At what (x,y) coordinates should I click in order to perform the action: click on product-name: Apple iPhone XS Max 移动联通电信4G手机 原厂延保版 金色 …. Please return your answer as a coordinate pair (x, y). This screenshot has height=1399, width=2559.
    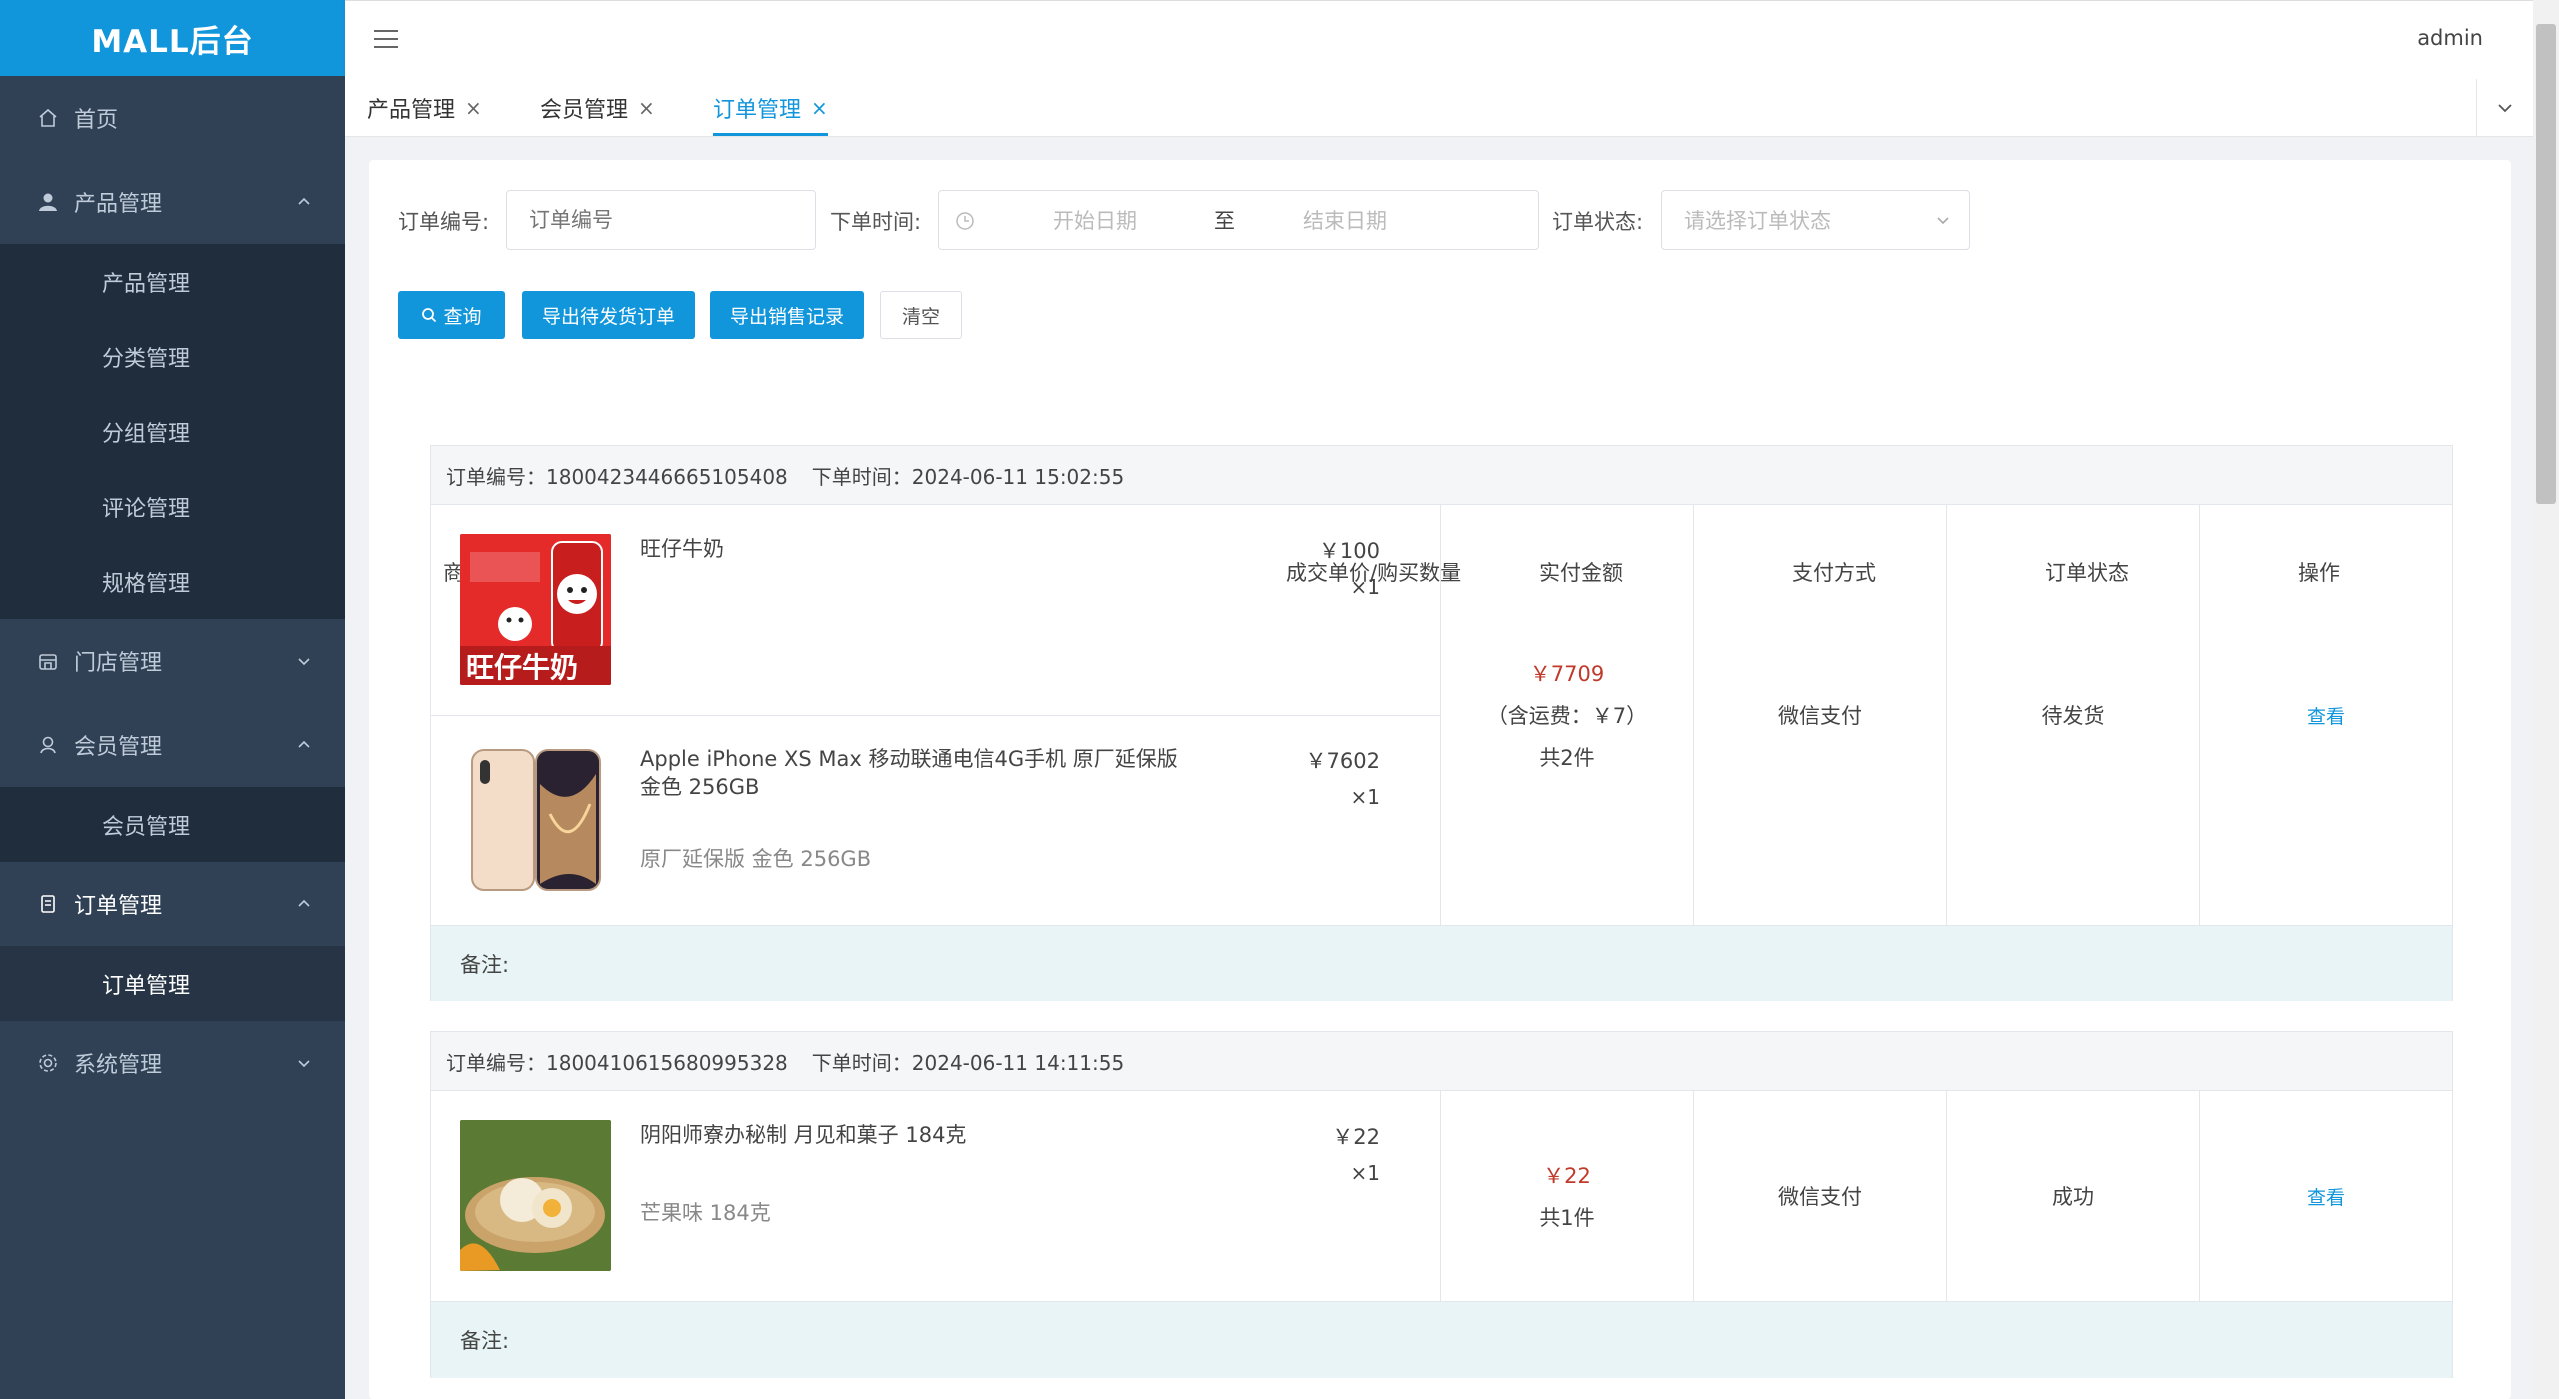
    Looking at the image, I should click on (920, 773).